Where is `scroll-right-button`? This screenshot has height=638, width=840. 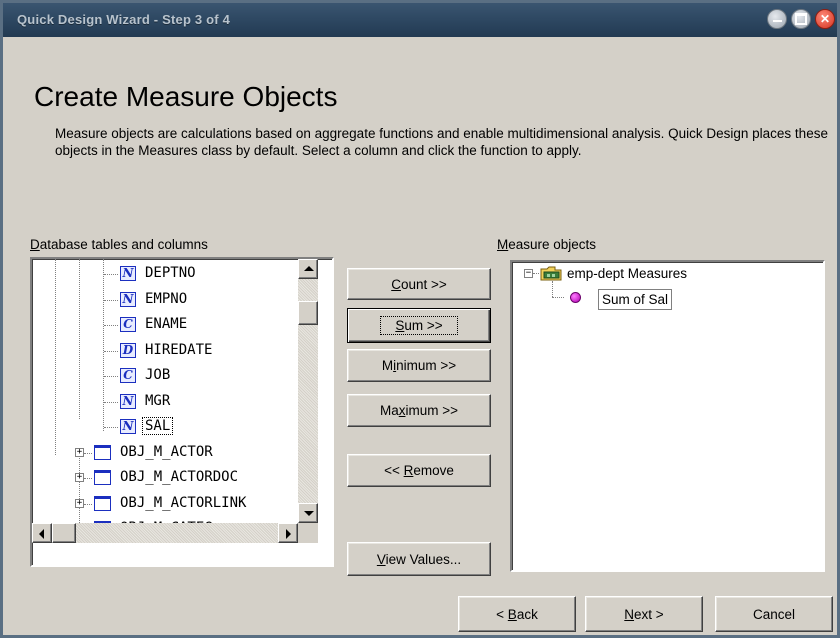
scroll-right-button is located at coordinates (288, 533).